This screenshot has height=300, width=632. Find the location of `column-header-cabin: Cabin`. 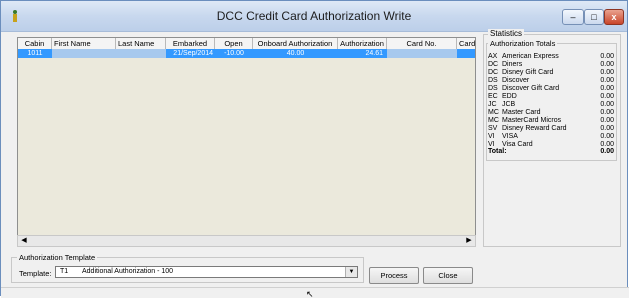

column-header-cabin: Cabin is located at coordinates (35, 43).